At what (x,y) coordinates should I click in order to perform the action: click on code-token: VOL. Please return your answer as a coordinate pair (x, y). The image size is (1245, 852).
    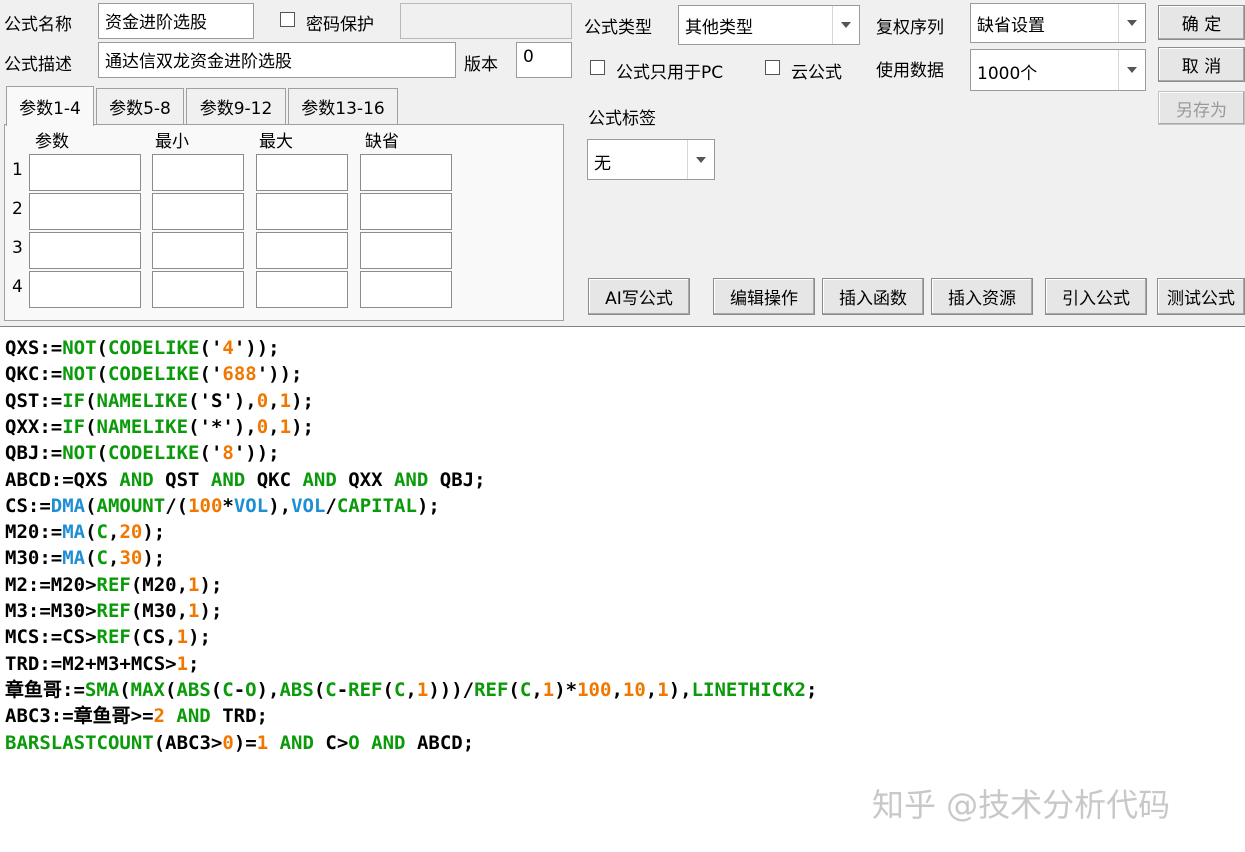
    Looking at the image, I should click on (308, 505).